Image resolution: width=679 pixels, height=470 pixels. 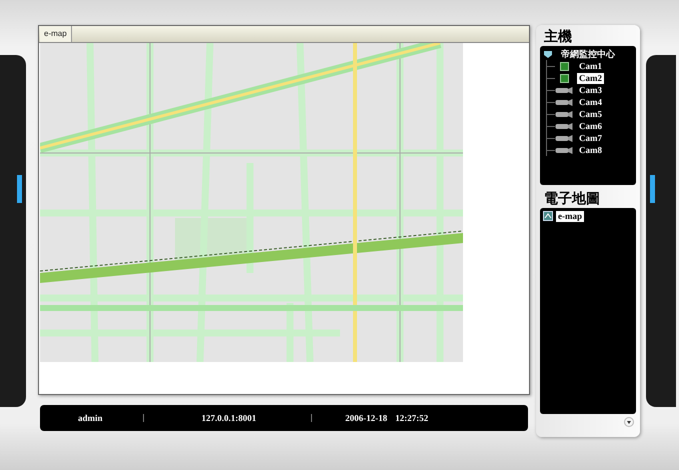 I want to click on camera-tree-item: Cam7, so click(x=590, y=138).